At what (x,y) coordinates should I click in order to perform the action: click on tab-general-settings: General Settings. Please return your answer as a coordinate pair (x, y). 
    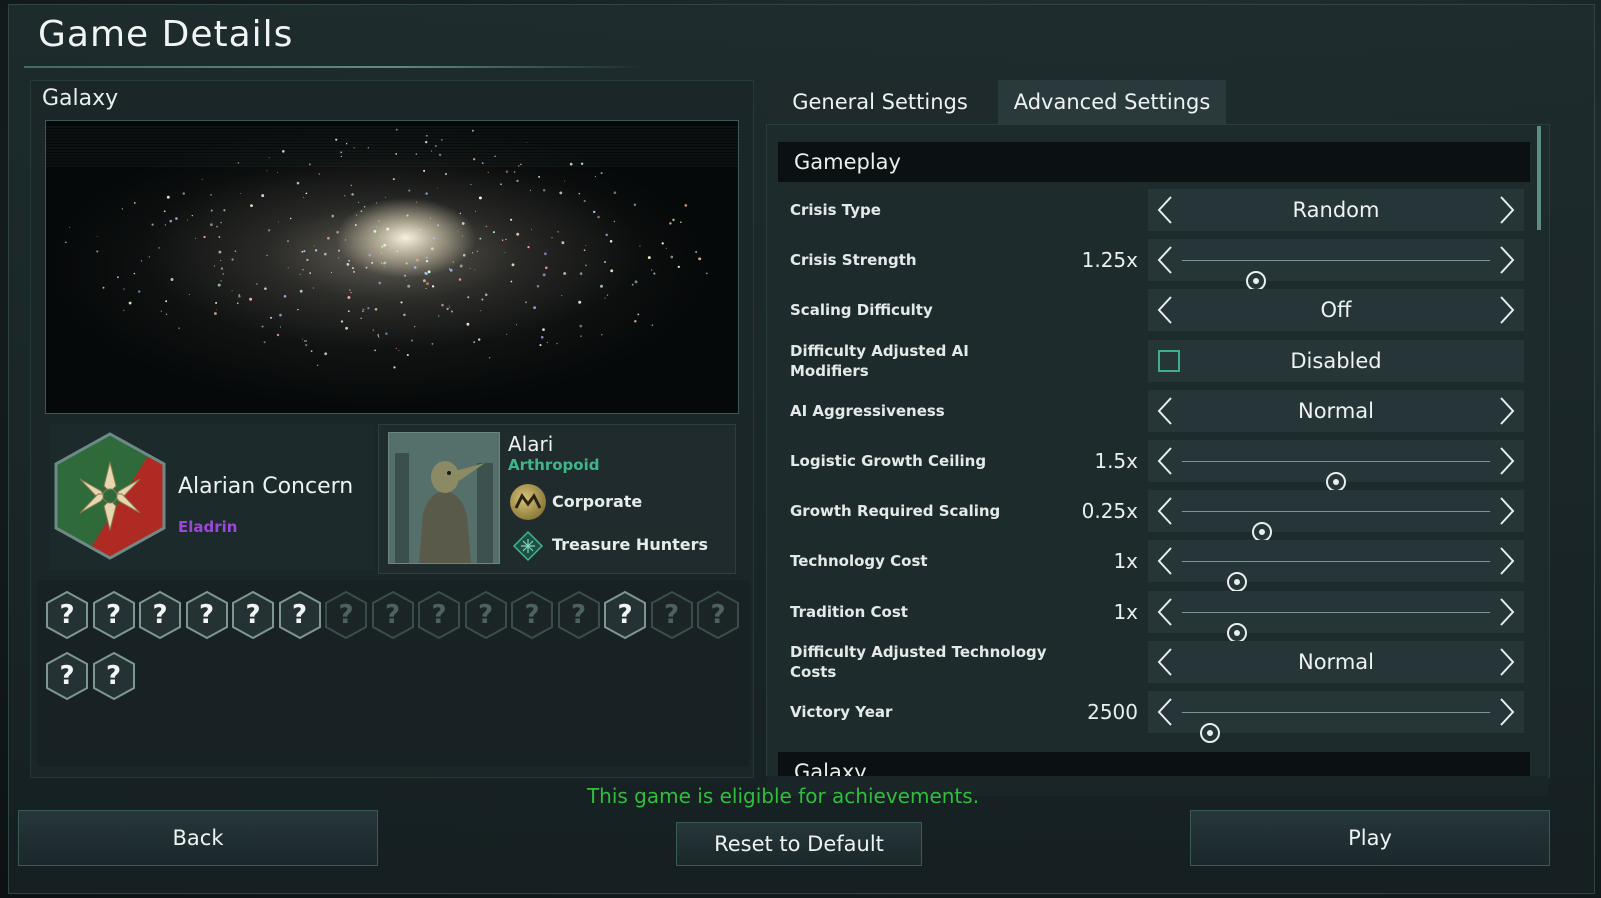
    Looking at the image, I should click on (880, 102).